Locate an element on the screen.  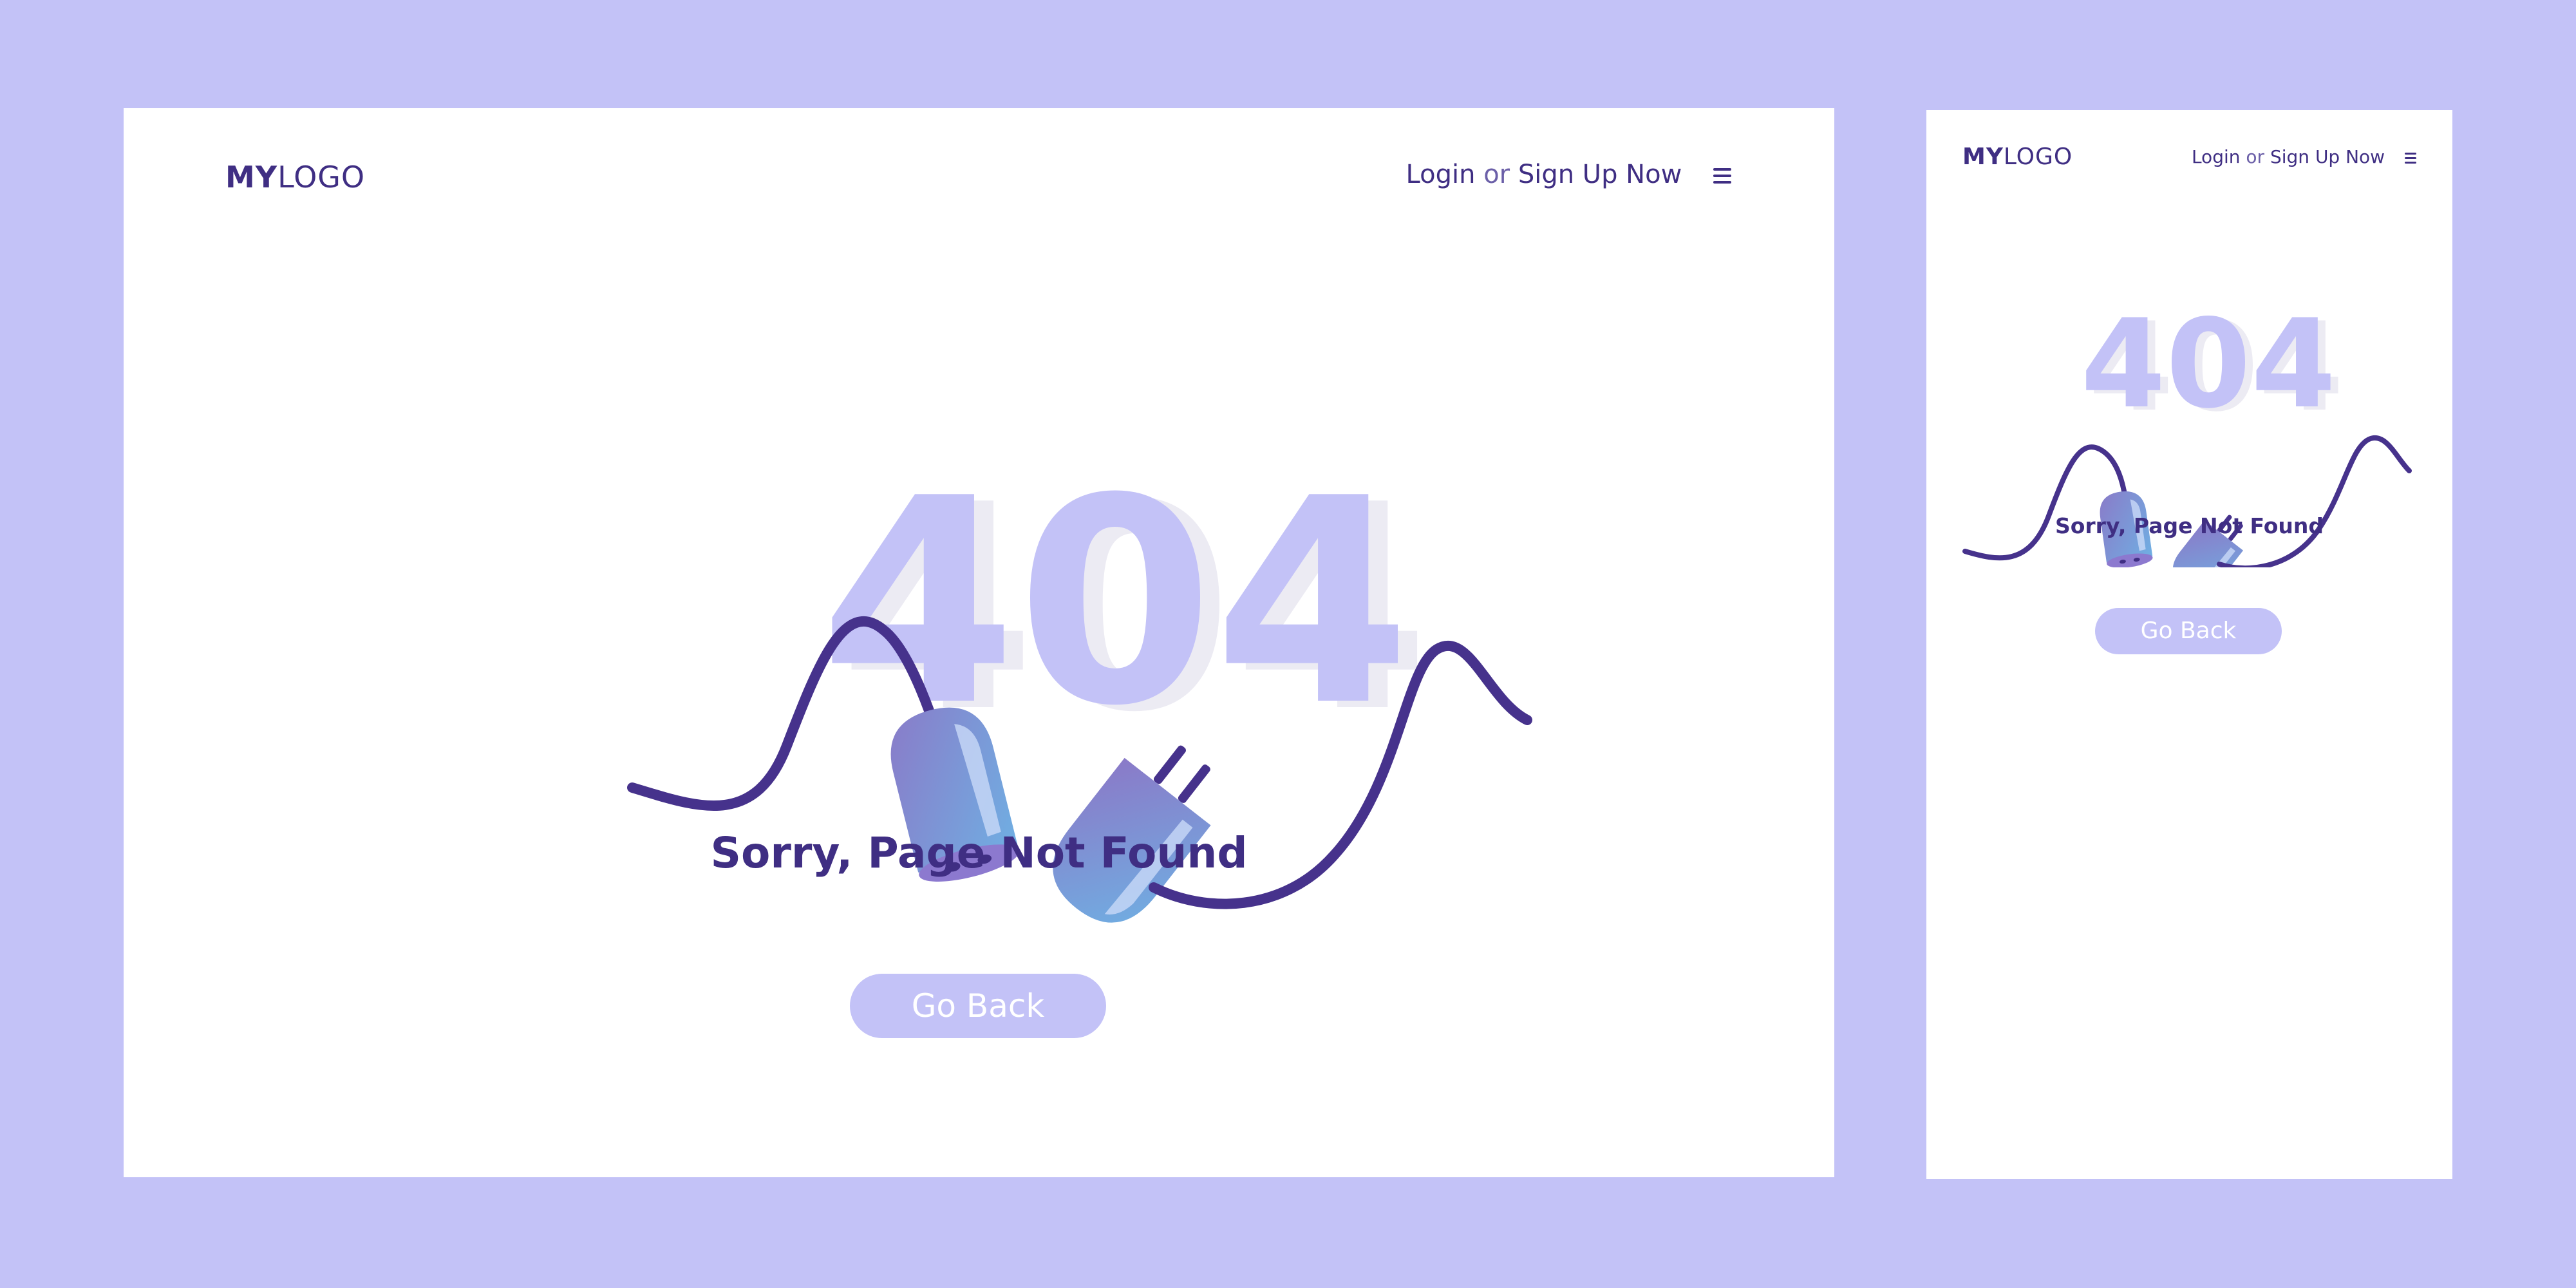
unplugged-cable-illustration: 404 404 is located at coordinates (1079, 681).